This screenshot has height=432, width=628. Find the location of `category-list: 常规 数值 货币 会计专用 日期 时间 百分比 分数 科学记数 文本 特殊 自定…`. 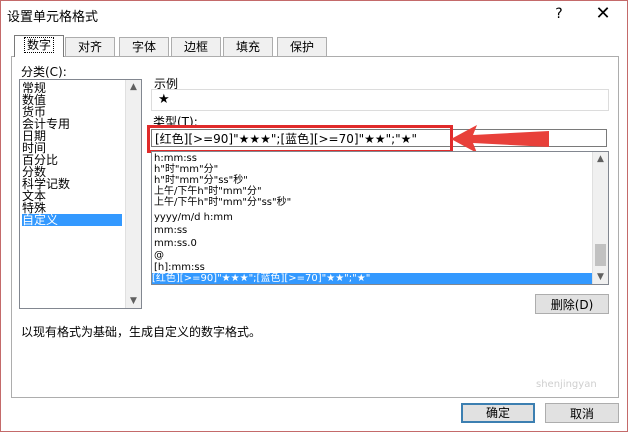

category-list: 常规 数值 货币 会计专用 日期 时间 百分比 分数 科学记数 文本 特殊 自定… is located at coordinates (80, 194).